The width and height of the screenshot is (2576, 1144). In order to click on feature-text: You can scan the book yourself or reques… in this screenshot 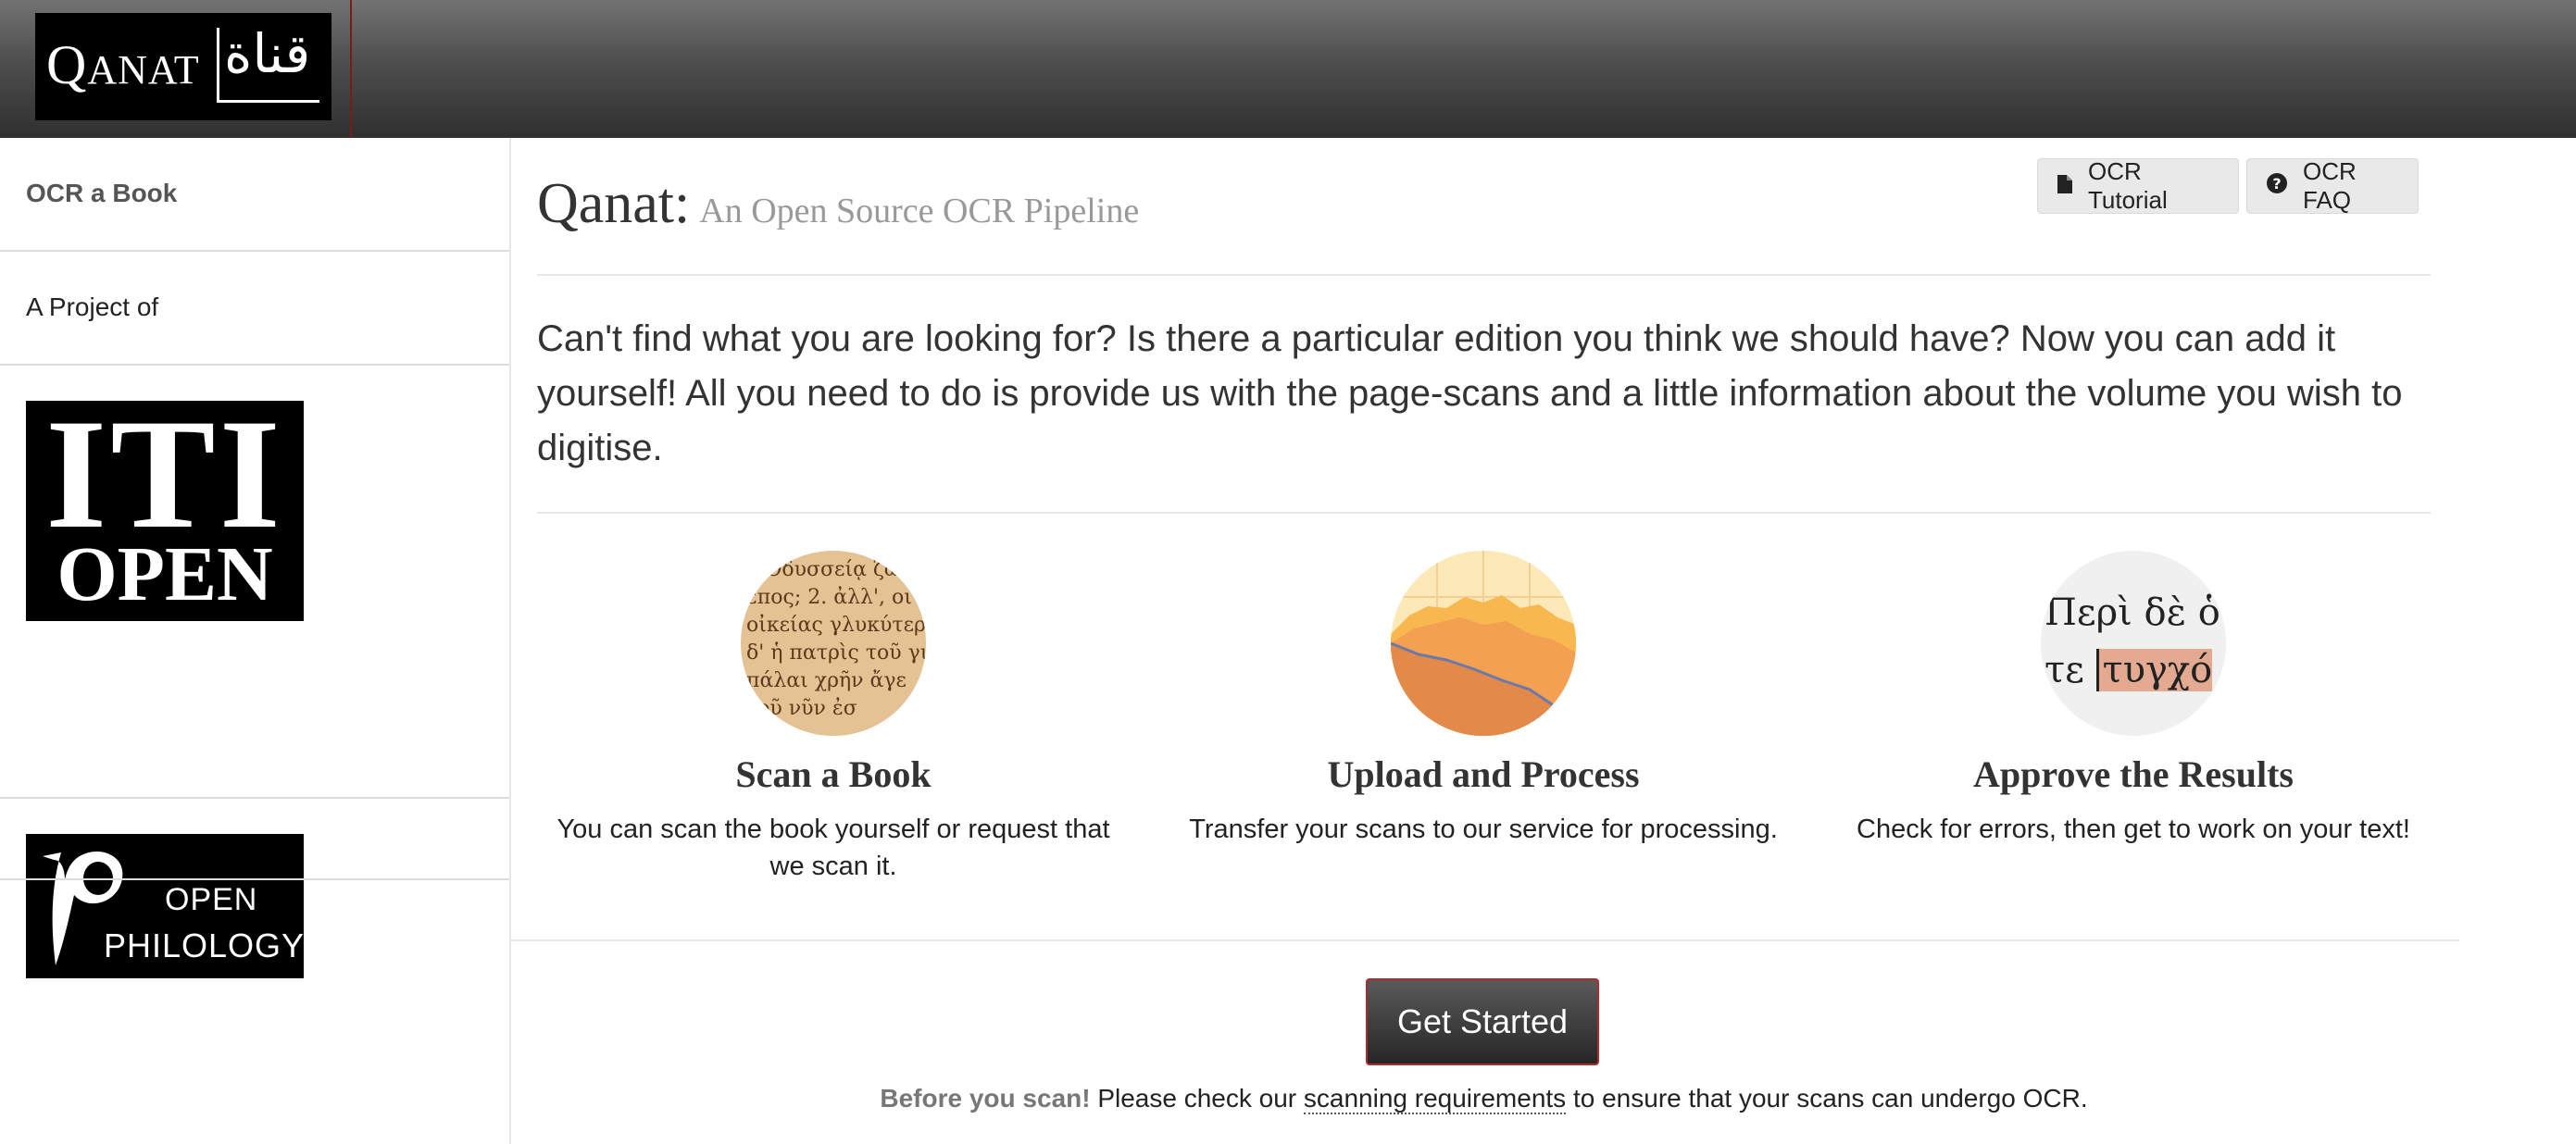, I will do `click(833, 847)`.